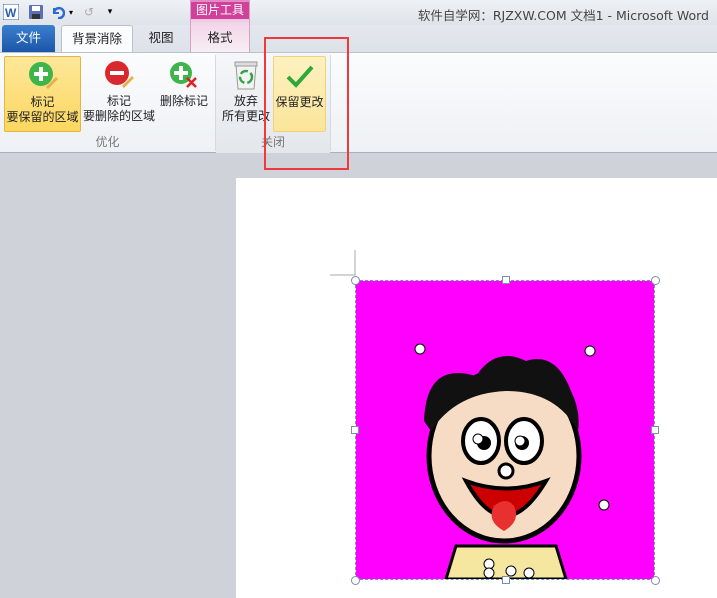  Describe the element at coordinates (563, 15) in the screenshot. I see `window-title: 软件自学网：RJZXW.COM 文档1 - Microsoft Word` at that location.